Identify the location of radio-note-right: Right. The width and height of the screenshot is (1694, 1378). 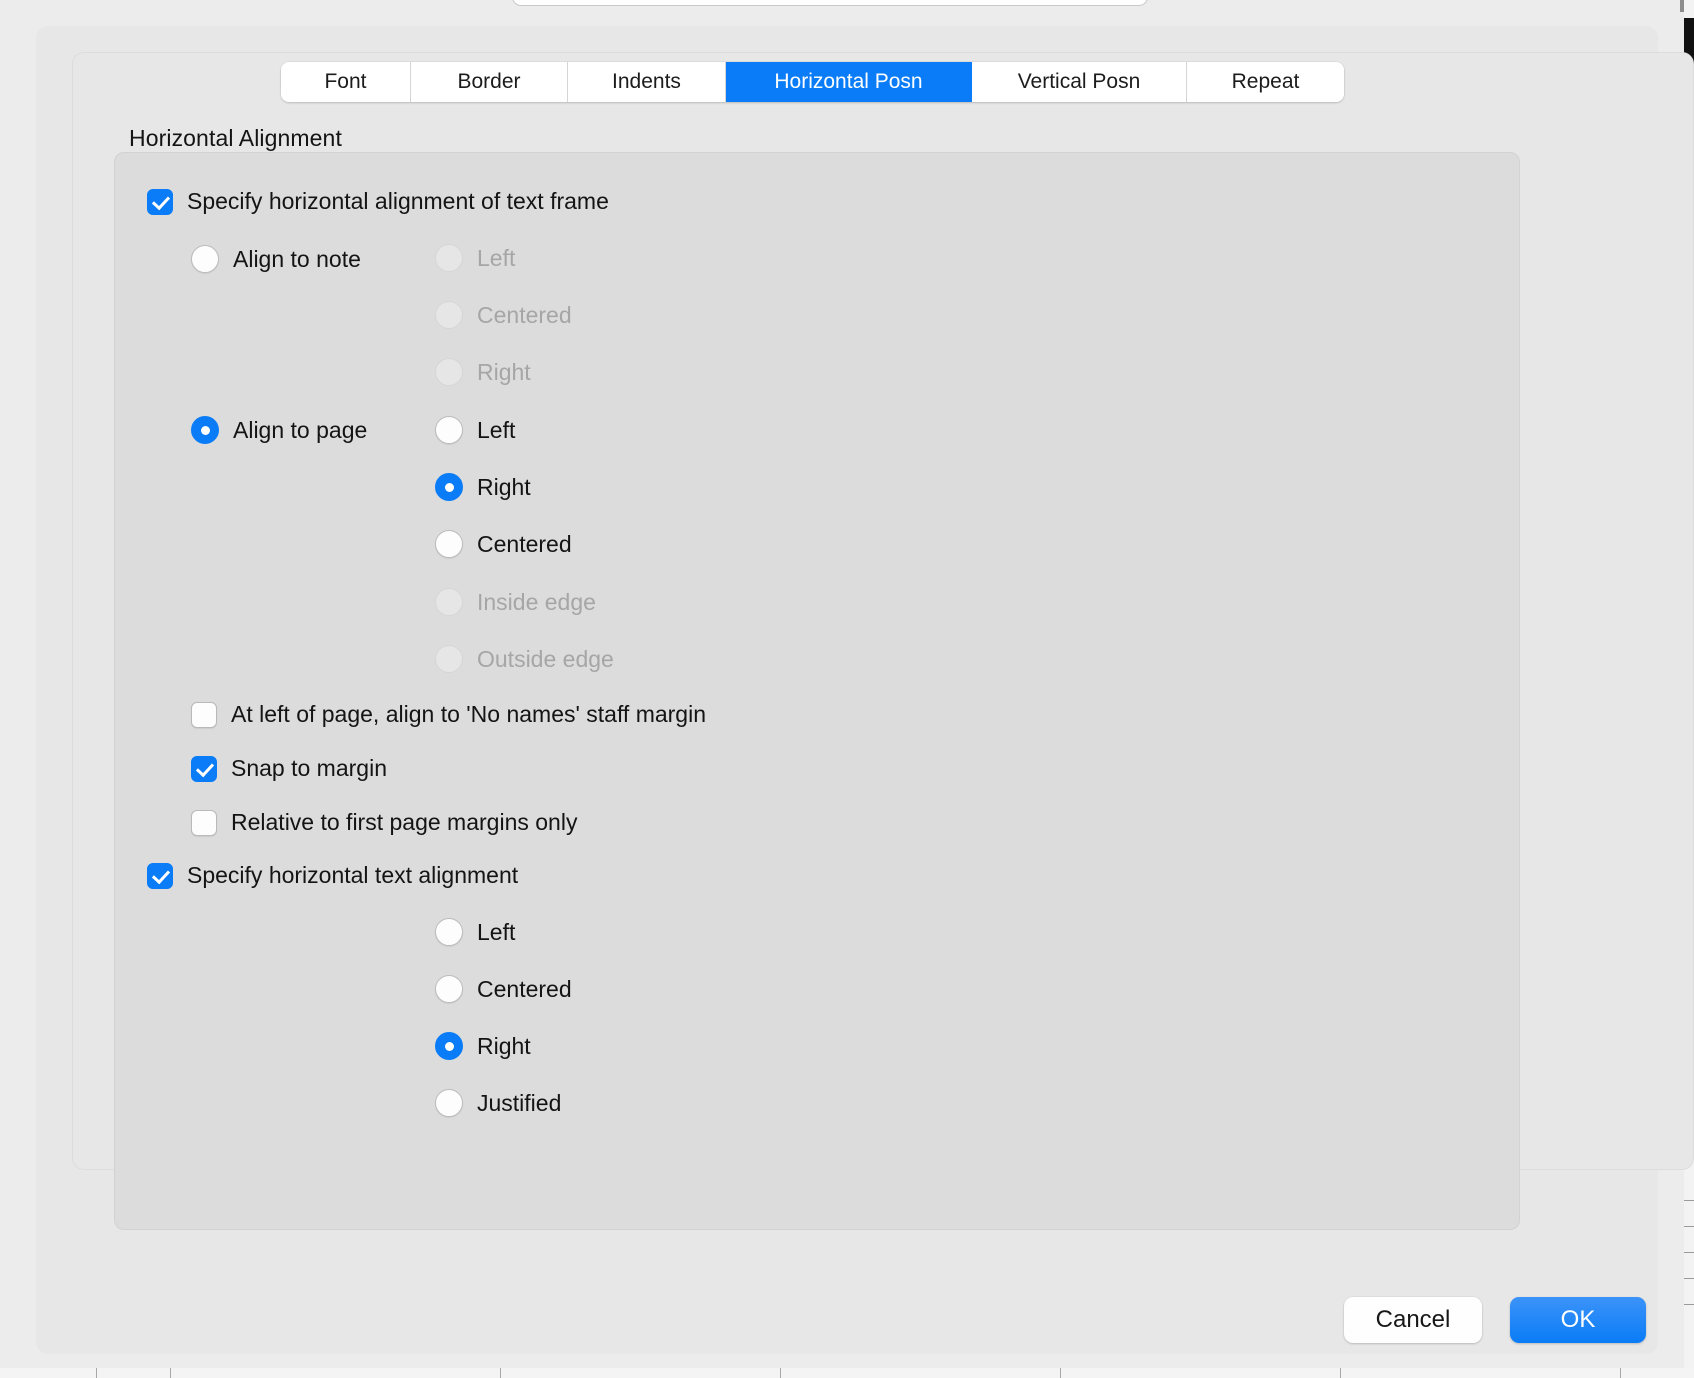
(483, 372).